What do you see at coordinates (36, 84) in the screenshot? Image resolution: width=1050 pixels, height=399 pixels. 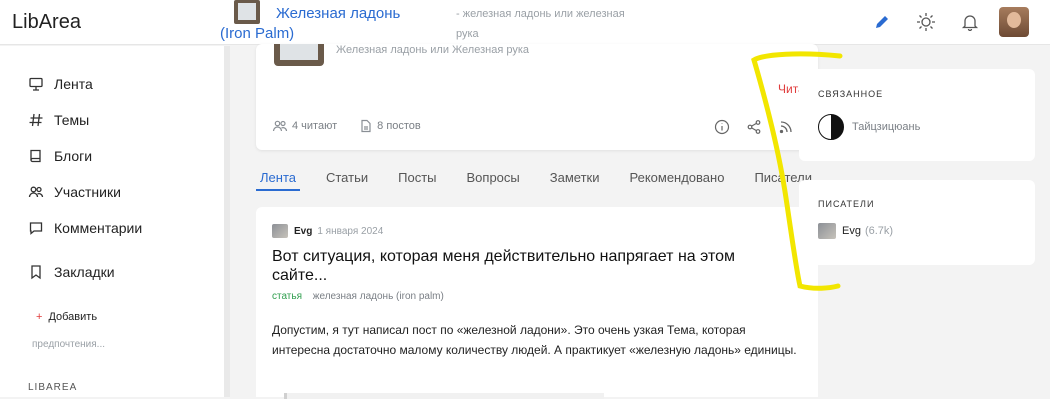 I see `monitor-icon` at bounding box center [36, 84].